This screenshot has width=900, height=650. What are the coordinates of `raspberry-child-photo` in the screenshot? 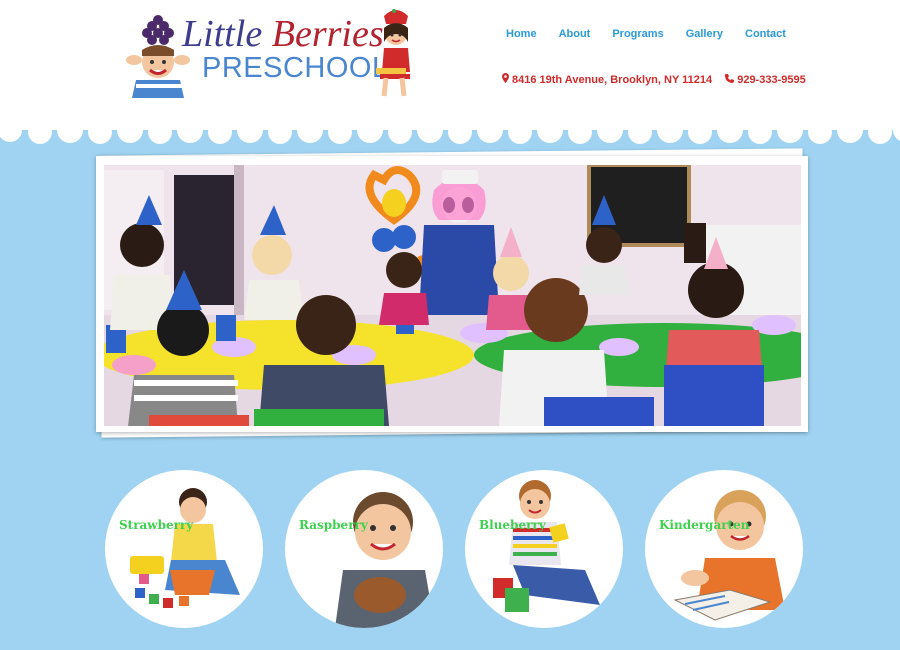 It's located at (385, 560).